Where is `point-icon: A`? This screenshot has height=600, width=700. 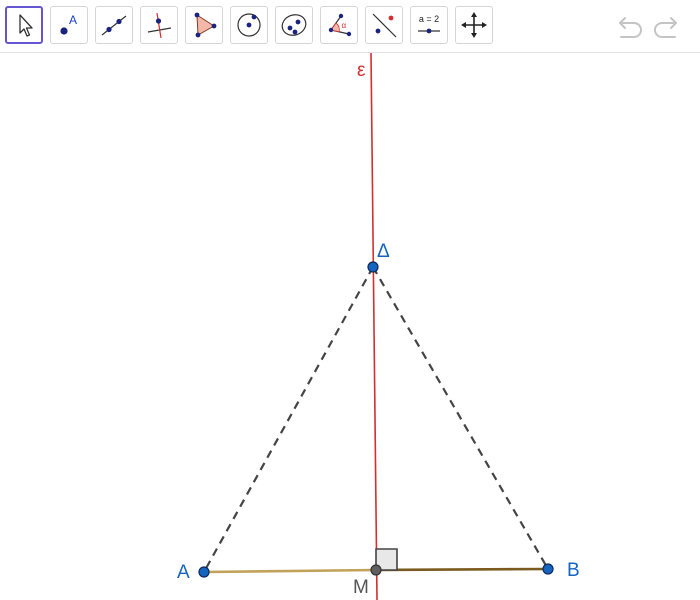 point-icon: A is located at coordinates (68, 24).